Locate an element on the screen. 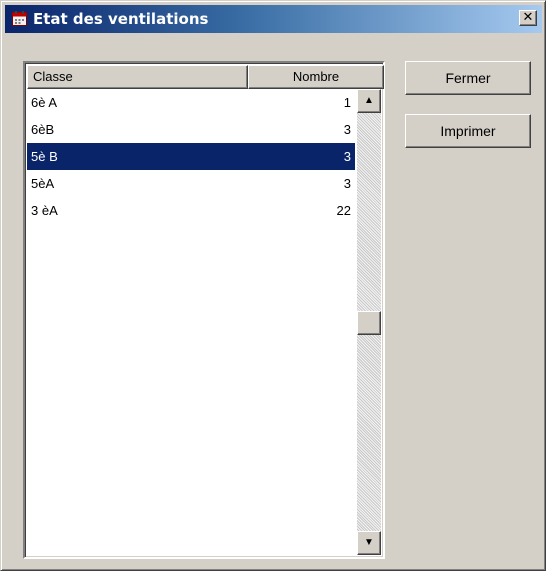 The width and height of the screenshot is (549, 573). list-item: 5èA 3 is located at coordinates (191, 183).